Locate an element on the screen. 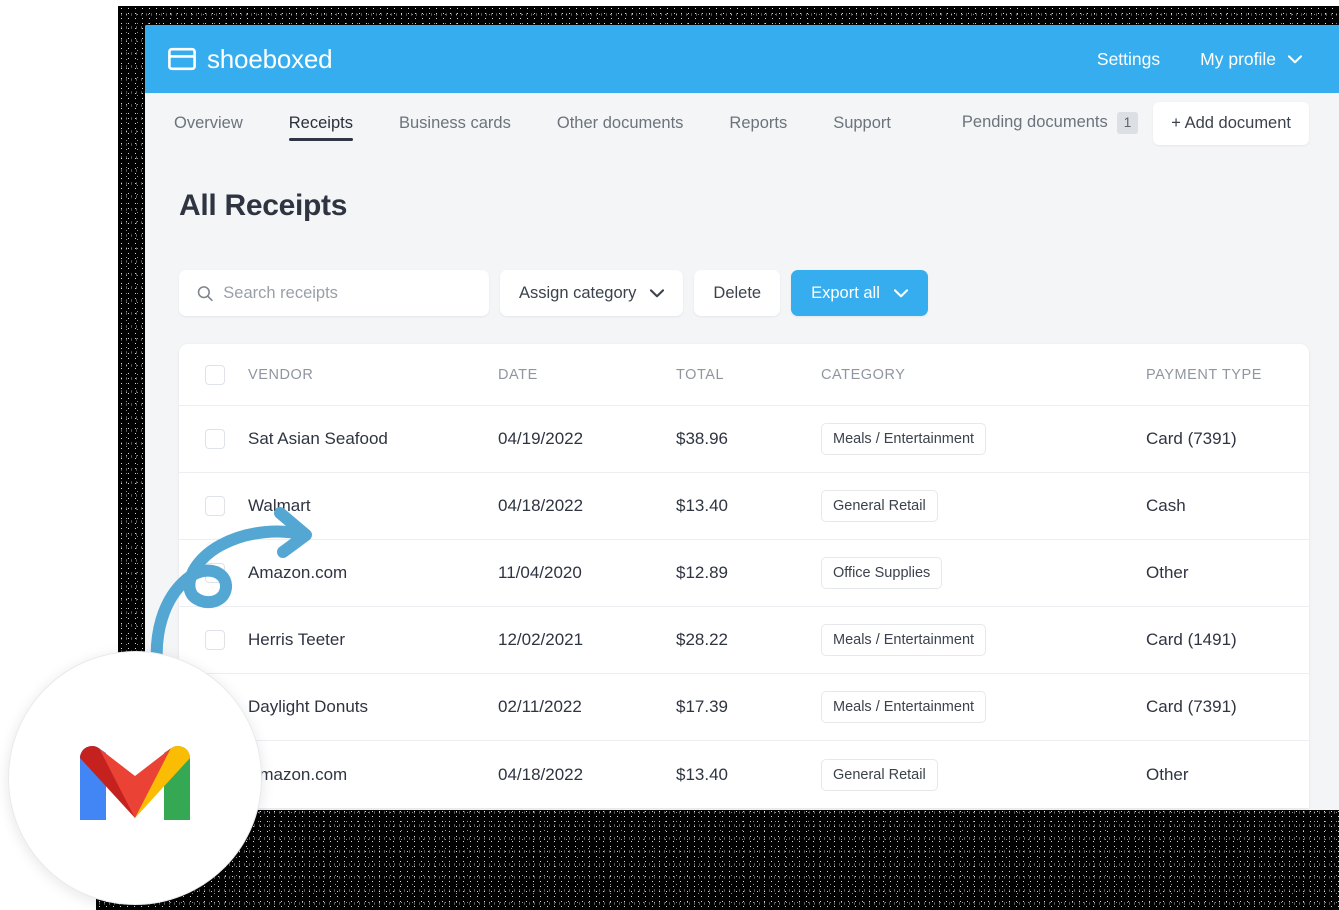 The width and height of the screenshot is (1339, 910). gmail-badge is located at coordinates (135, 778).